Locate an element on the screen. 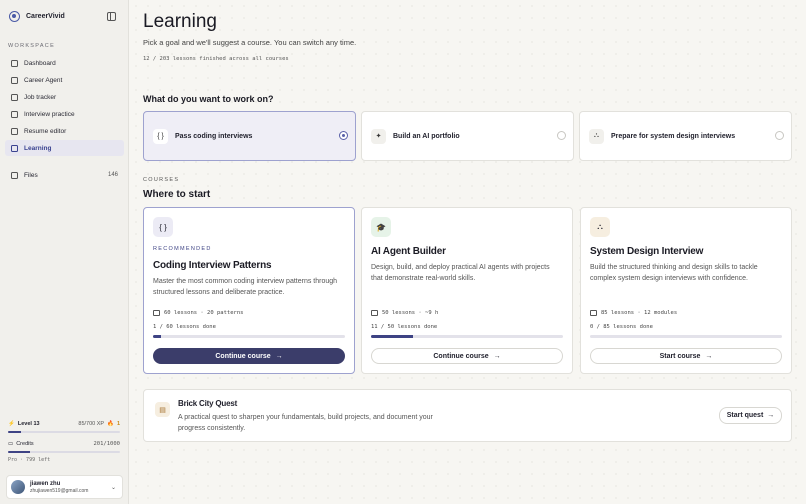  sidebar-item-job-tracker: Job tracker is located at coordinates (64, 97).